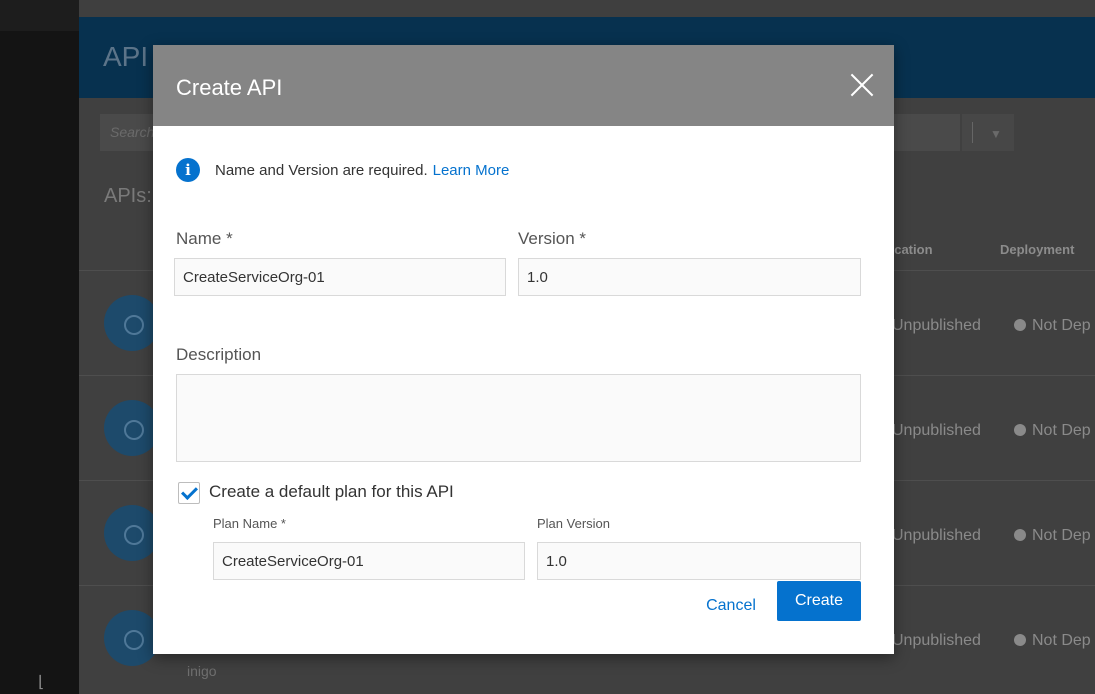 This screenshot has width=1095, height=694. Describe the element at coordinates (39, 15) in the screenshot. I see `left-nav-top` at that location.